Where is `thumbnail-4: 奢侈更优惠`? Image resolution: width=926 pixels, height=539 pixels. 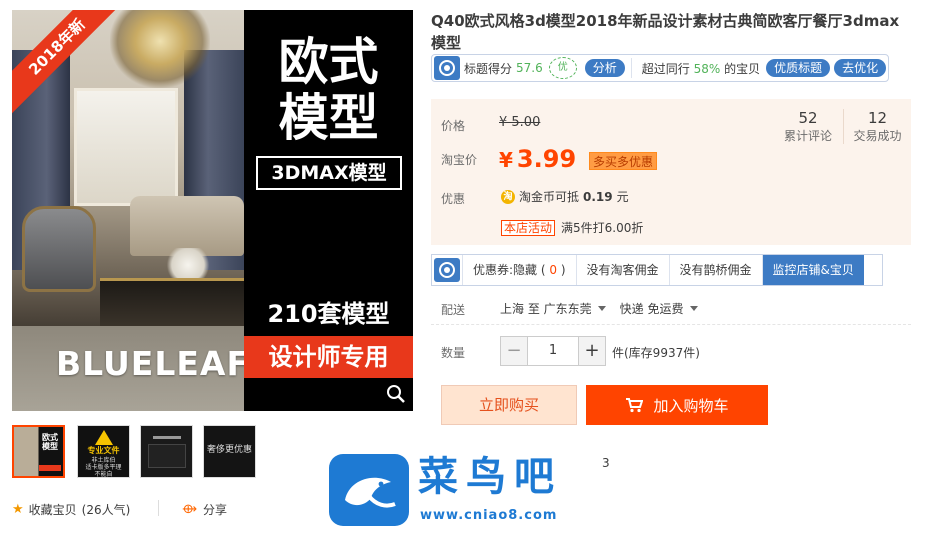
thumbnail-4: 奢侈更优惠 is located at coordinates (229, 451).